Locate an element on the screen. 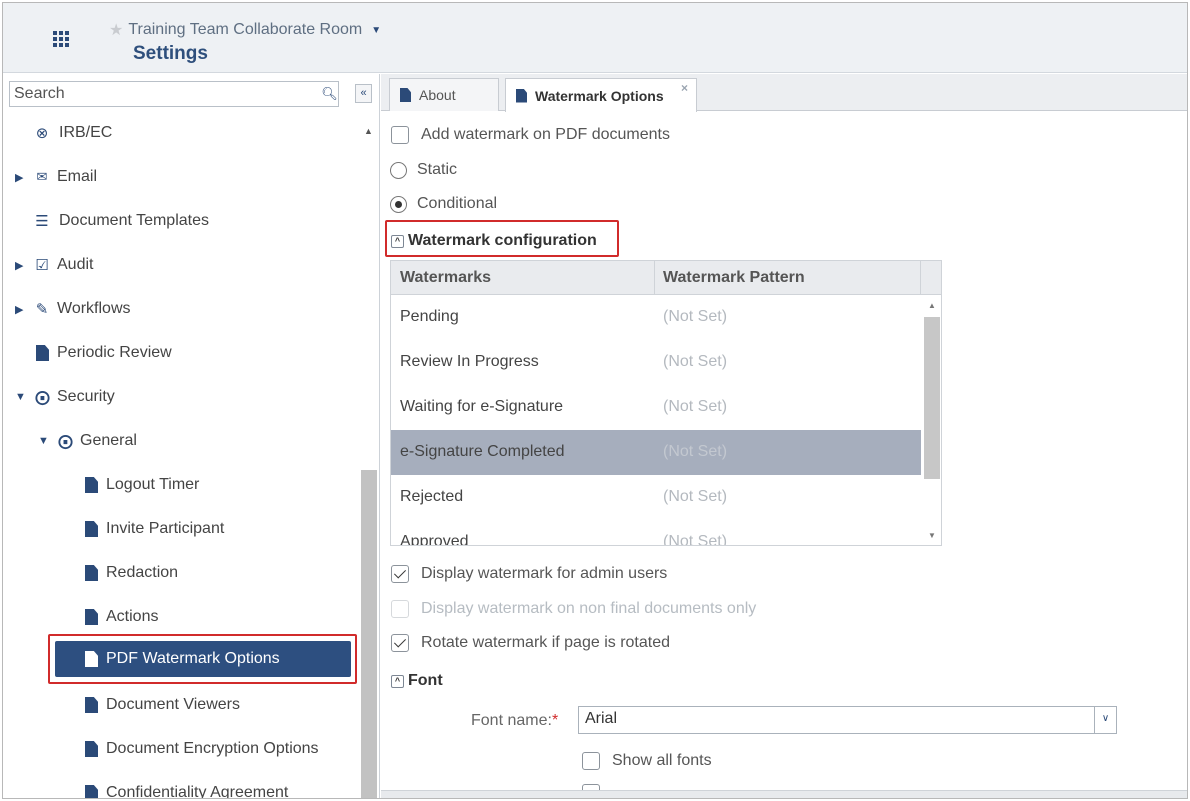  watermark-name: Pending is located at coordinates (429, 316).